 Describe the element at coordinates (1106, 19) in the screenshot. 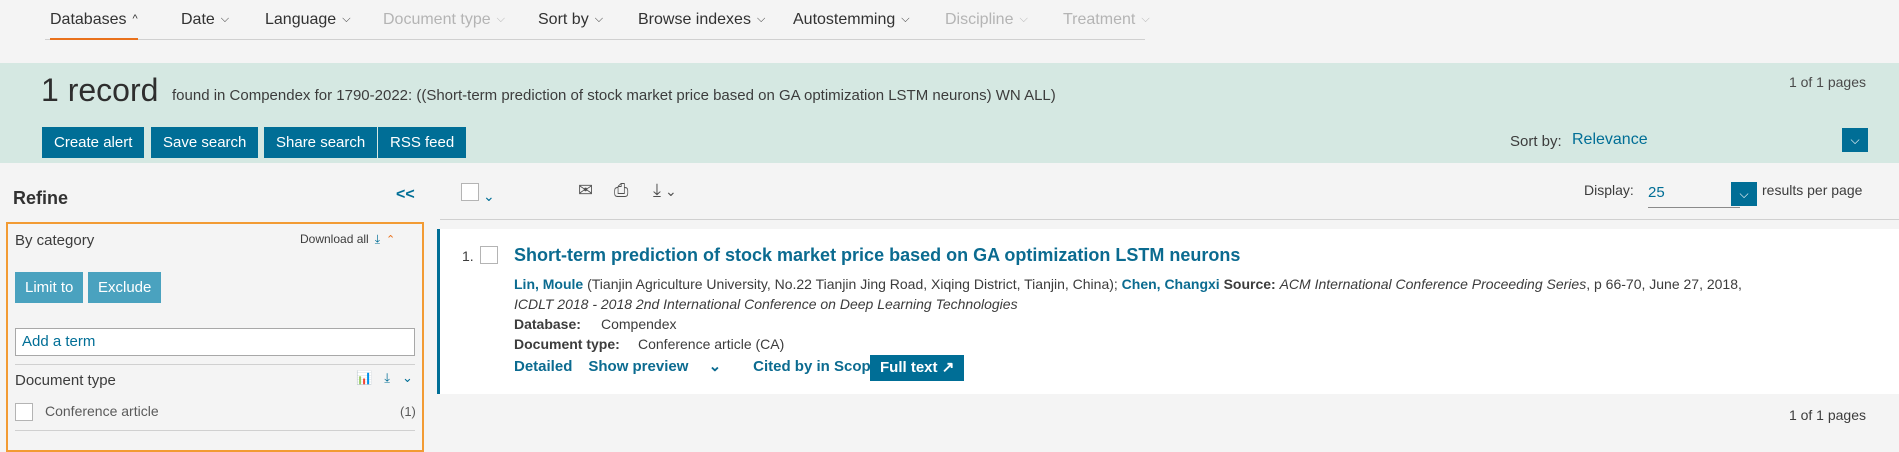

I see `nav-treatment: Treatment ⌵` at that location.